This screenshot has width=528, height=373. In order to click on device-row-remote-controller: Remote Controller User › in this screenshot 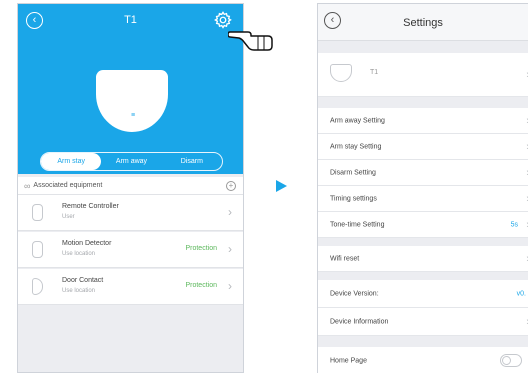, I will do `click(130, 213)`.